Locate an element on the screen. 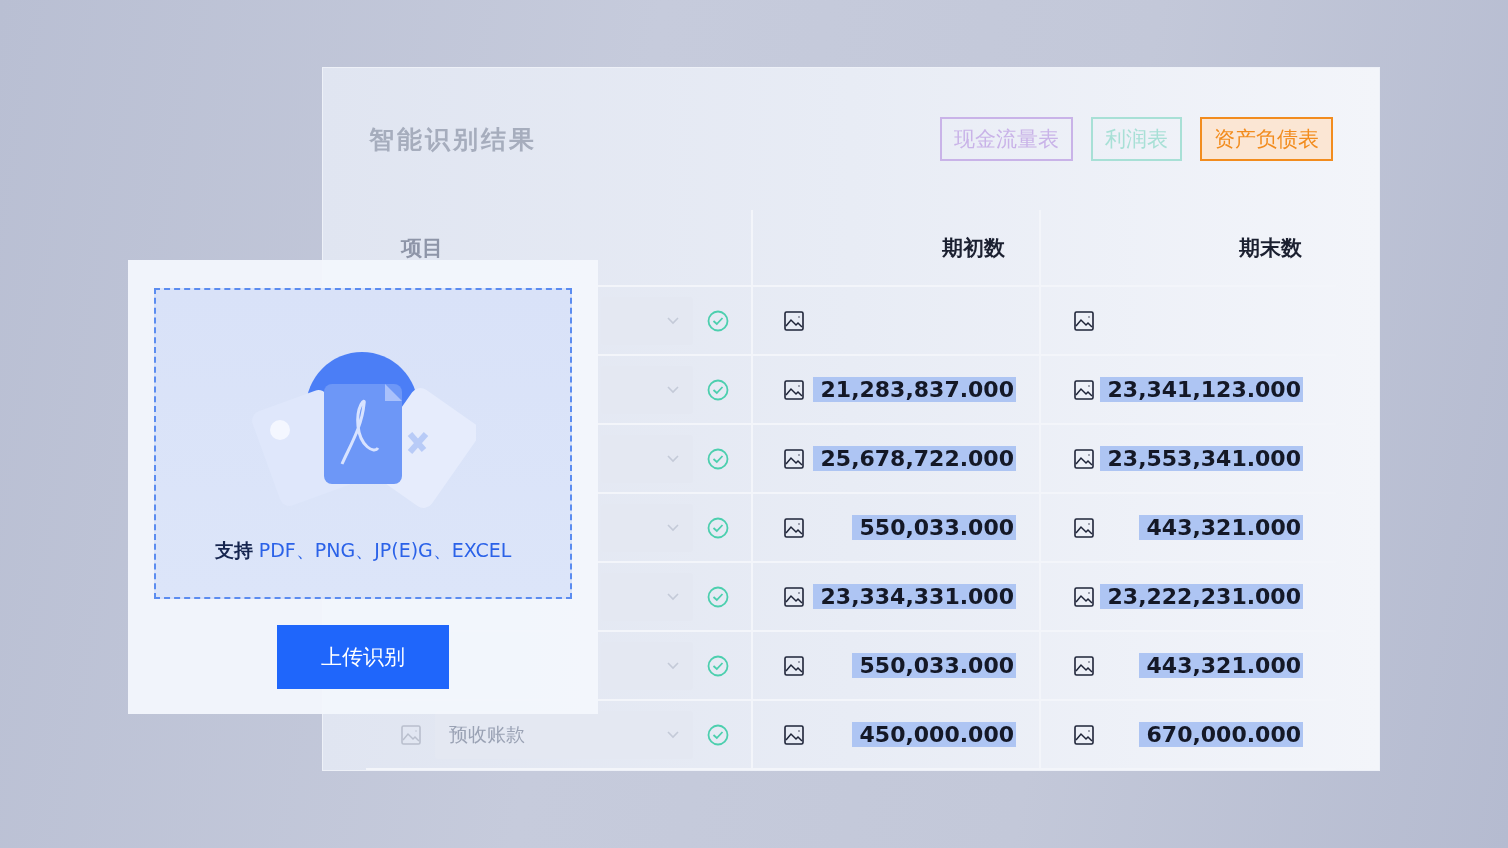  amount-value: 23,553,341.000 is located at coordinates (1201, 458).